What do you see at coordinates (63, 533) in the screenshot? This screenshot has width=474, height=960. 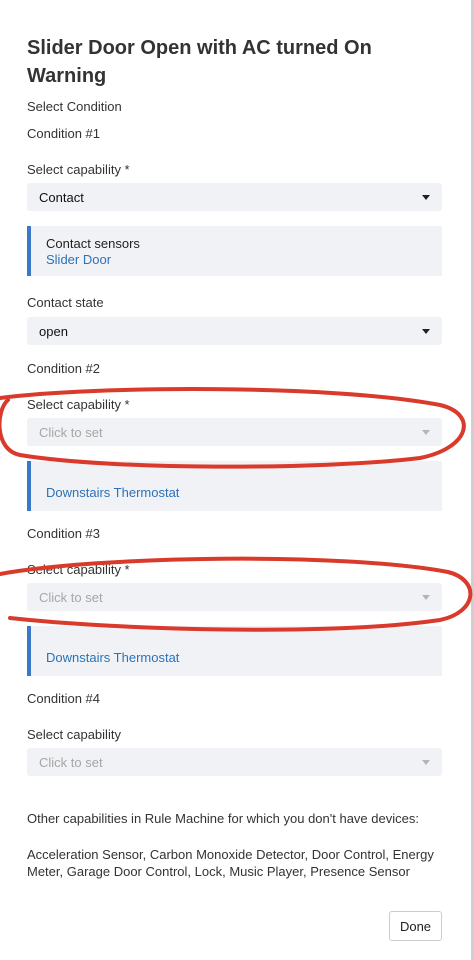 I see `condition-3-heading: Condition #3` at bounding box center [63, 533].